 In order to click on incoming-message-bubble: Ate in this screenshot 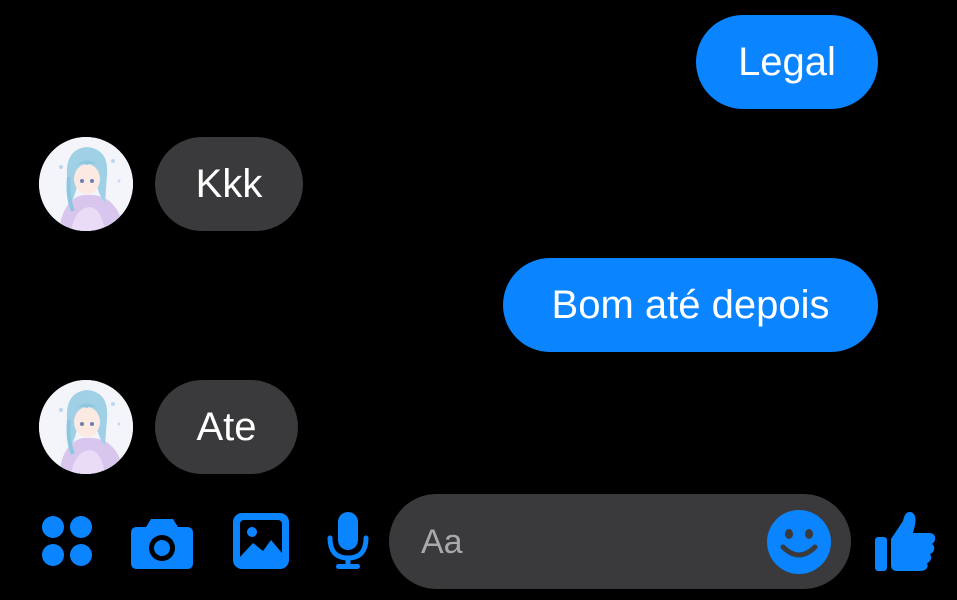, I will do `click(226, 427)`.